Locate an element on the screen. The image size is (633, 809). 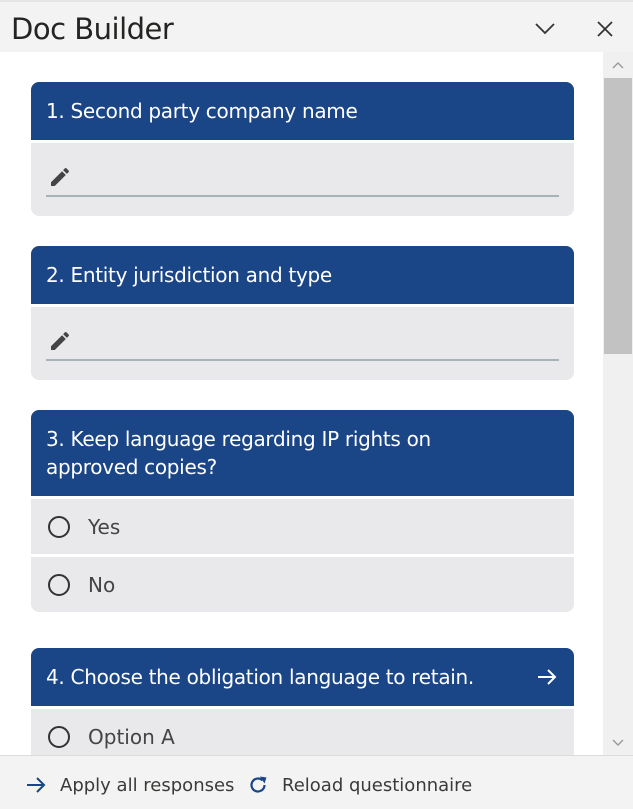
apply-all-button: Apply all responses is located at coordinates (129, 785).